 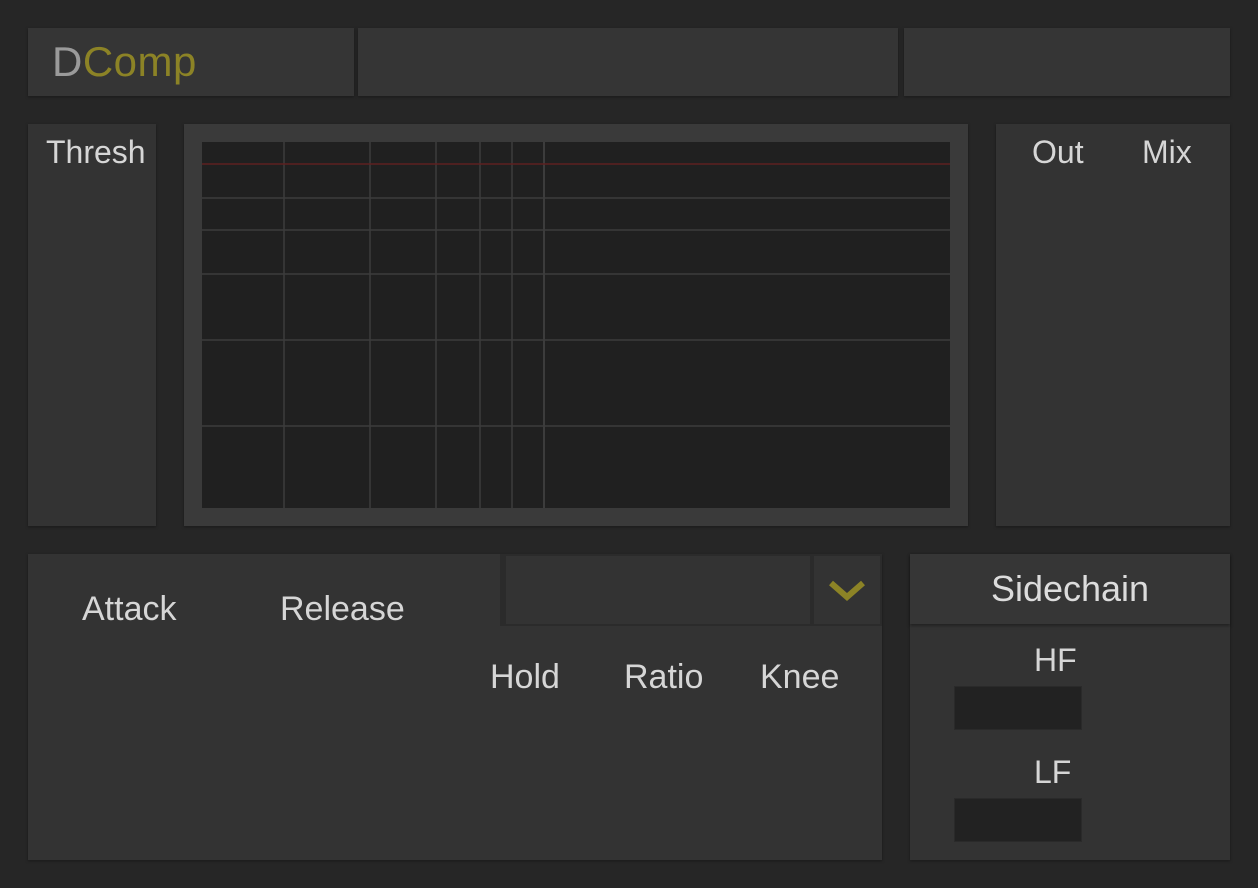 I want to click on lf-label: LF, so click(x=1053, y=772).